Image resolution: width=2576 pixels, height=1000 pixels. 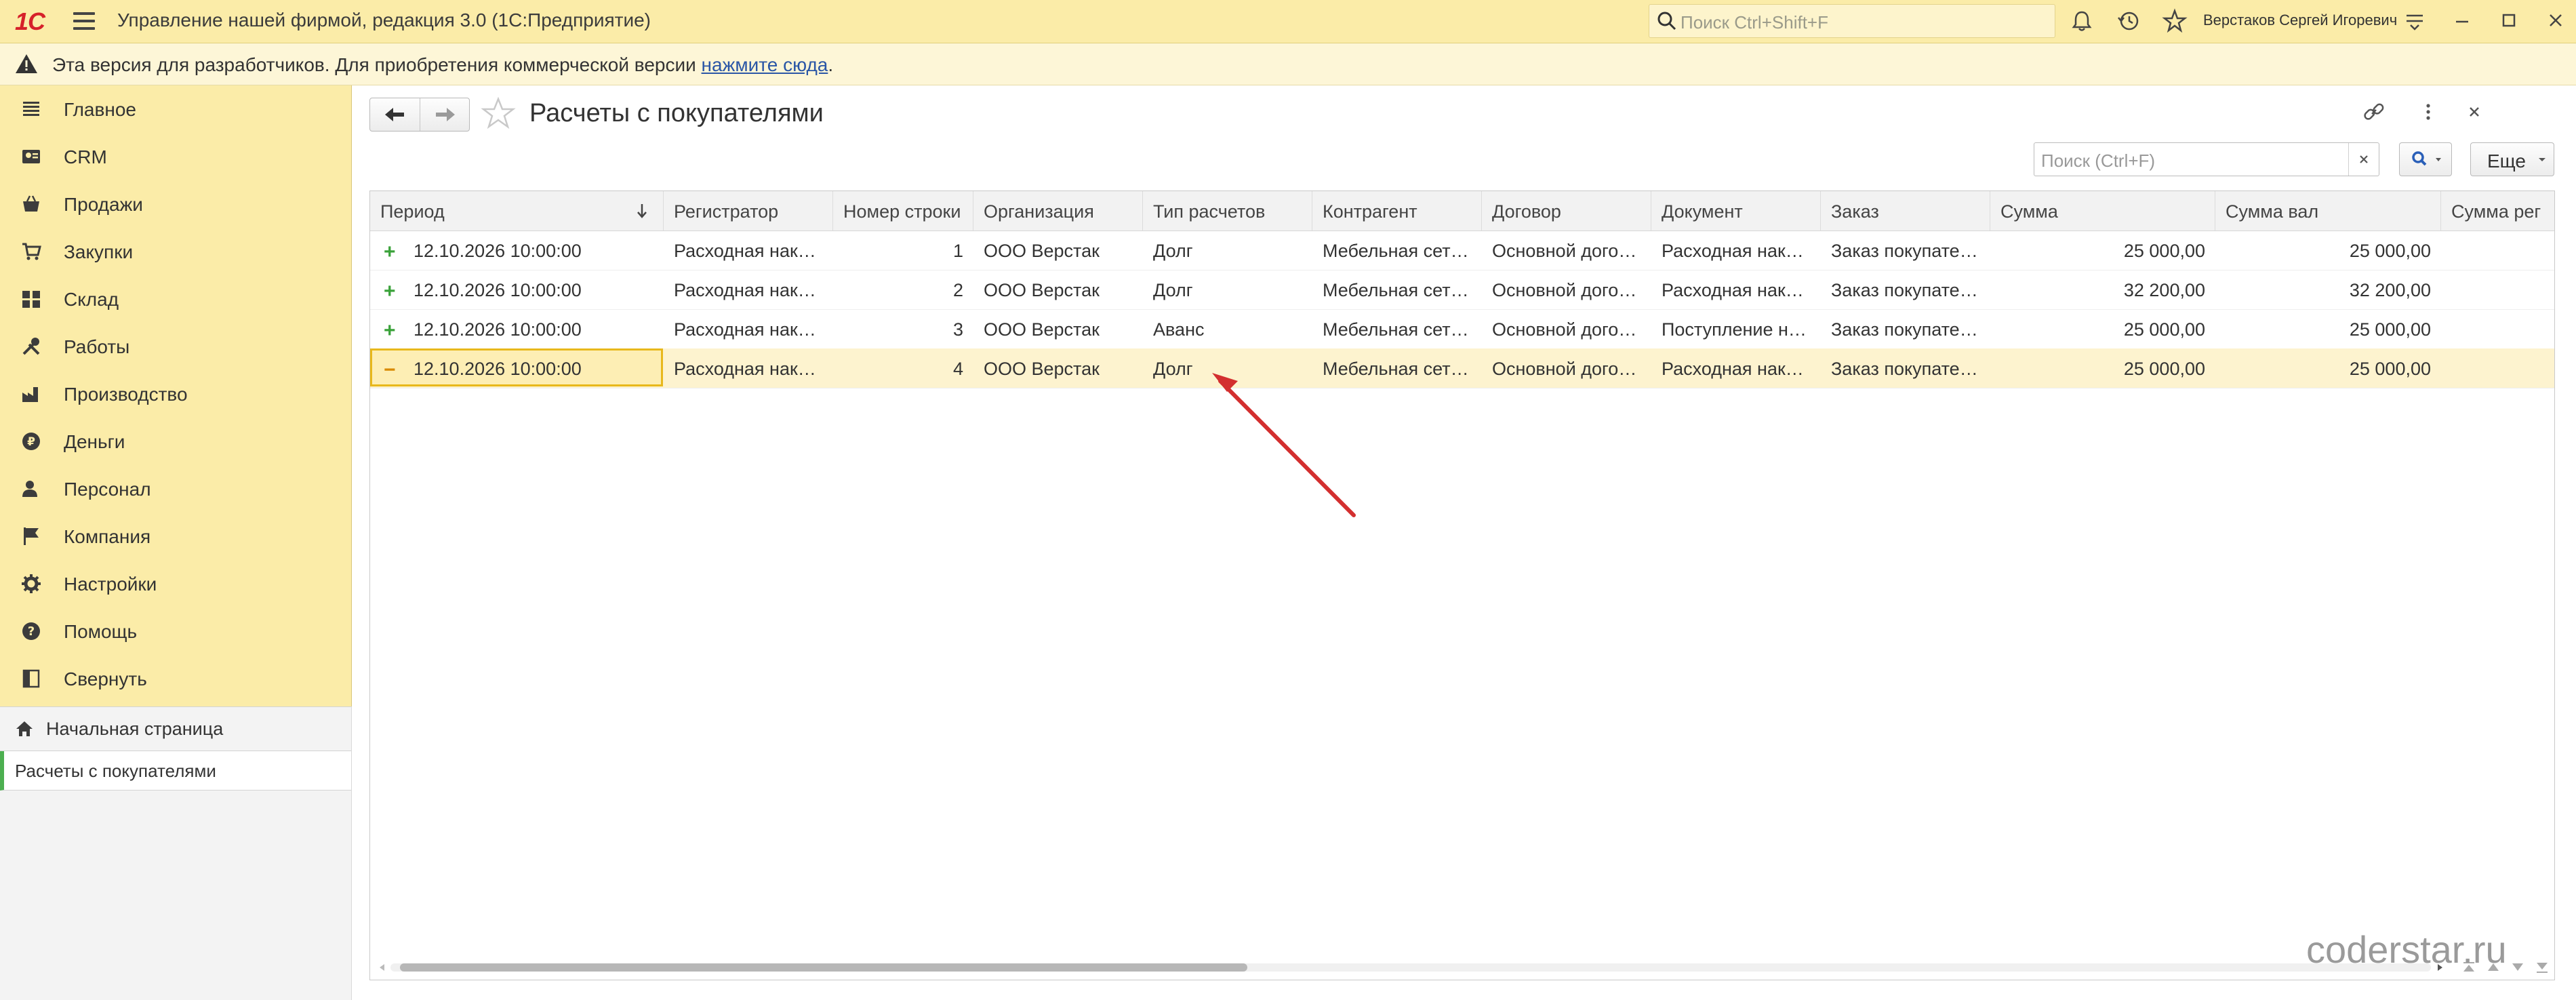 What do you see at coordinates (382, 967) in the screenshot?
I see `scroll-left-icon` at bounding box center [382, 967].